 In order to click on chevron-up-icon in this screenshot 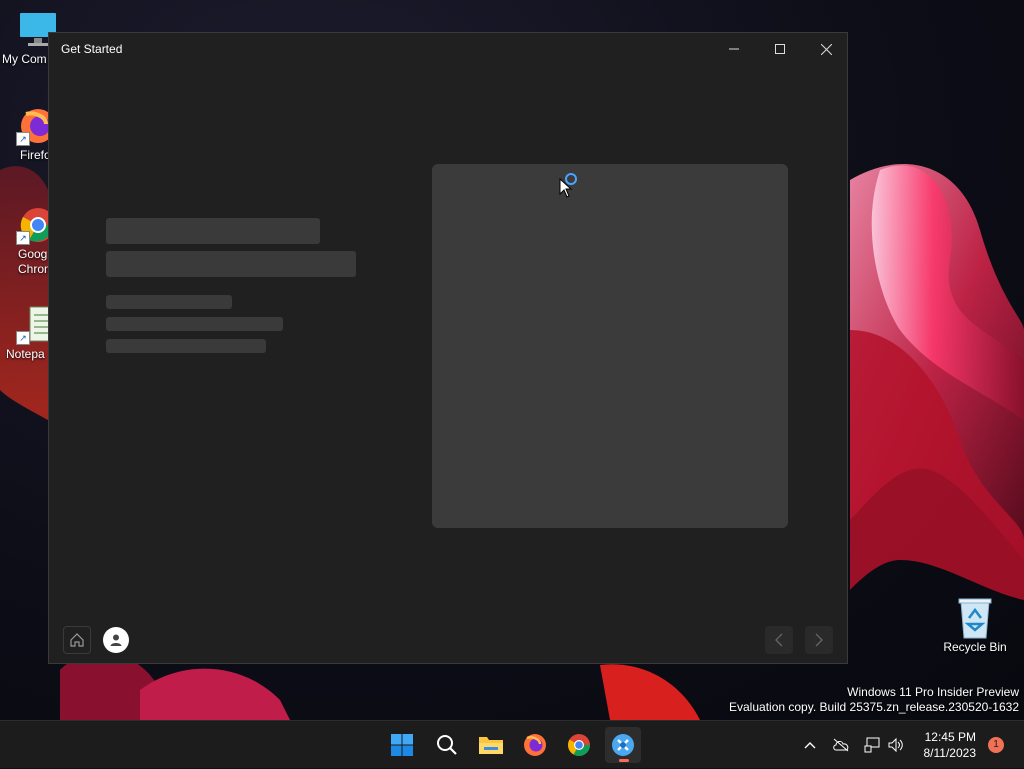, I will do `click(810, 745)`.